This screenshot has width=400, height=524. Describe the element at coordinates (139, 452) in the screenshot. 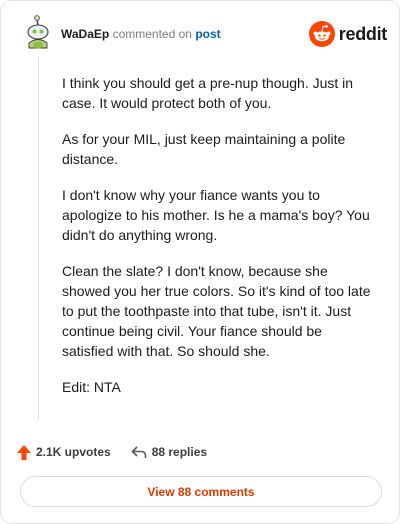

I see `reply-arrow-icon` at that location.